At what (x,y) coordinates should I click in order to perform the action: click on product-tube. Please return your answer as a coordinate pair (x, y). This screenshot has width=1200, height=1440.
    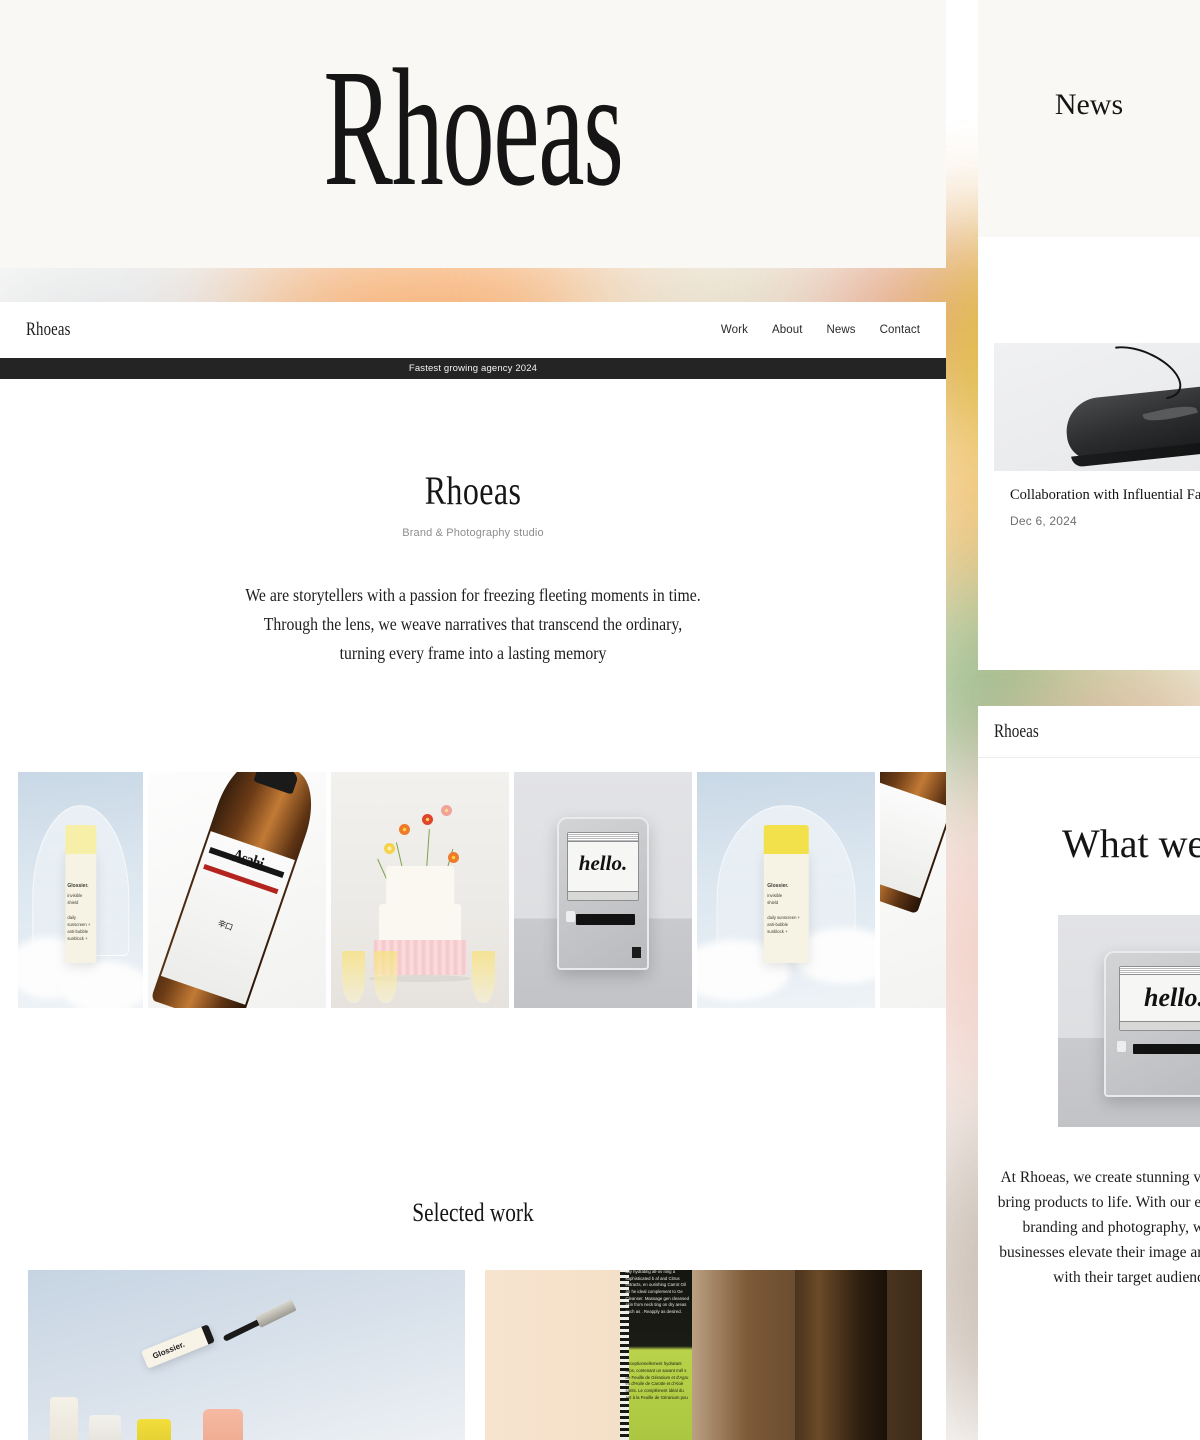
    Looking at the image, I should click on (63, 1418).